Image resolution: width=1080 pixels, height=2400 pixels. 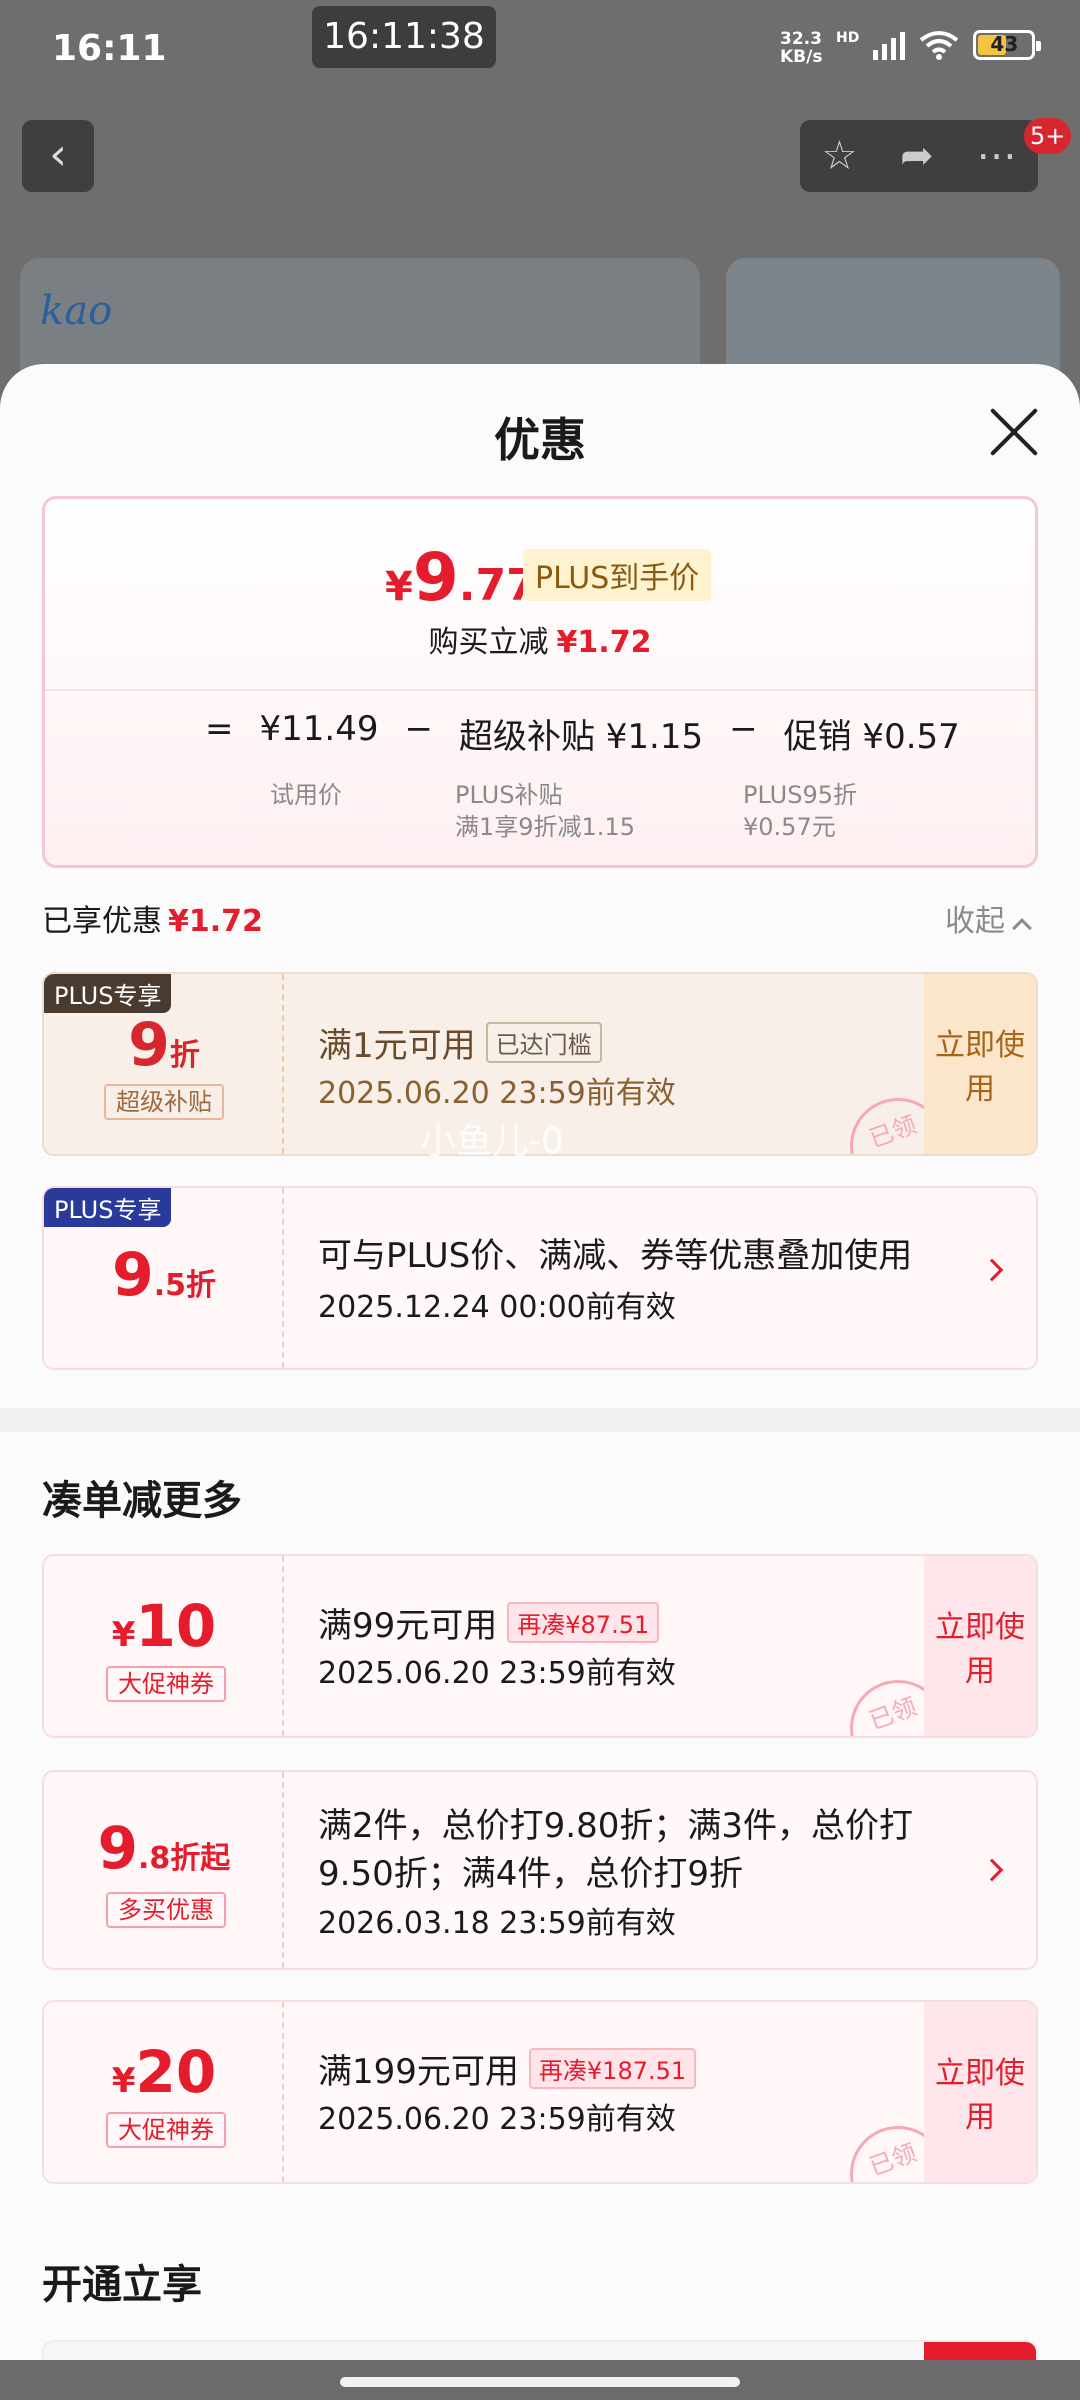 I want to click on close-button, so click(x=1014, y=432).